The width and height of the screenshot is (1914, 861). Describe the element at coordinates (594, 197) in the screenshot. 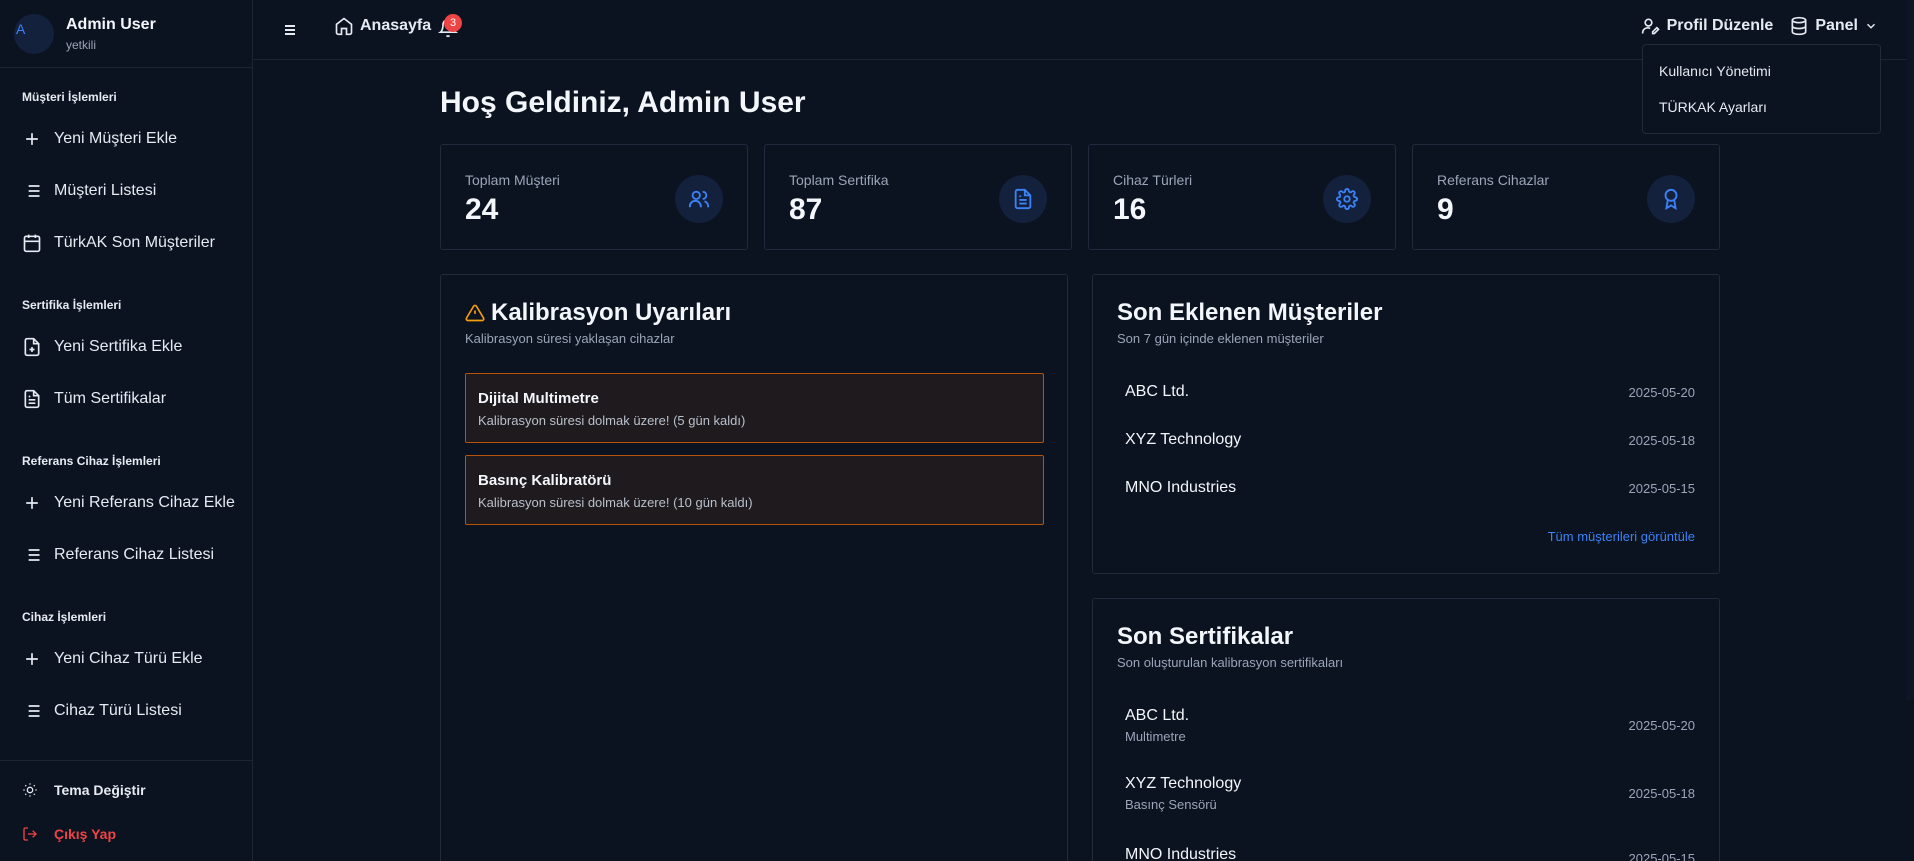

I see `stat-card-customers: Toplam Müşteri 24` at that location.